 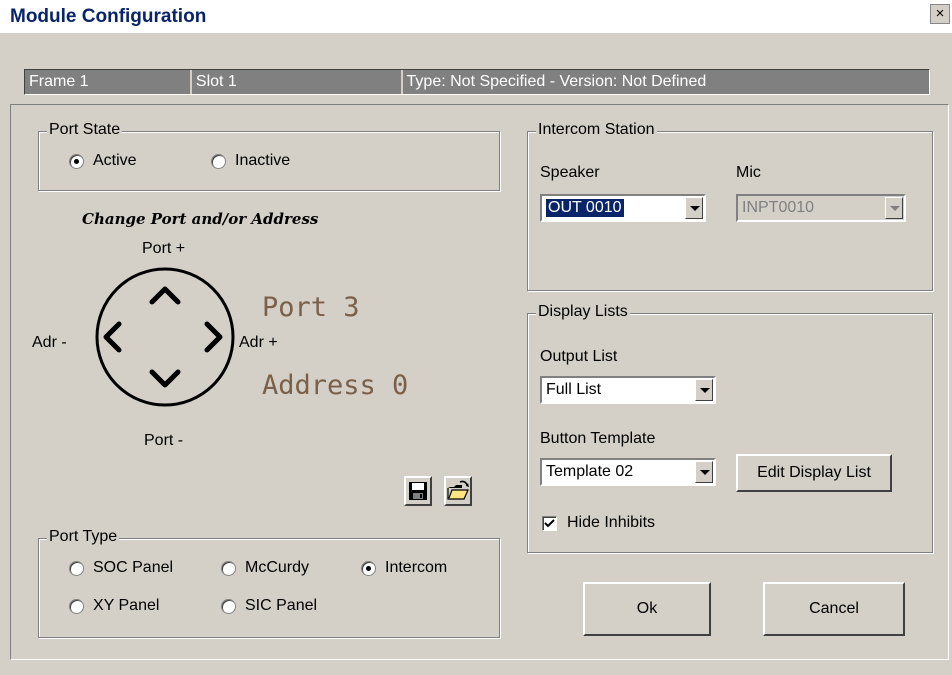 I want to click on port-type-label: Port Type, so click(x=83, y=537).